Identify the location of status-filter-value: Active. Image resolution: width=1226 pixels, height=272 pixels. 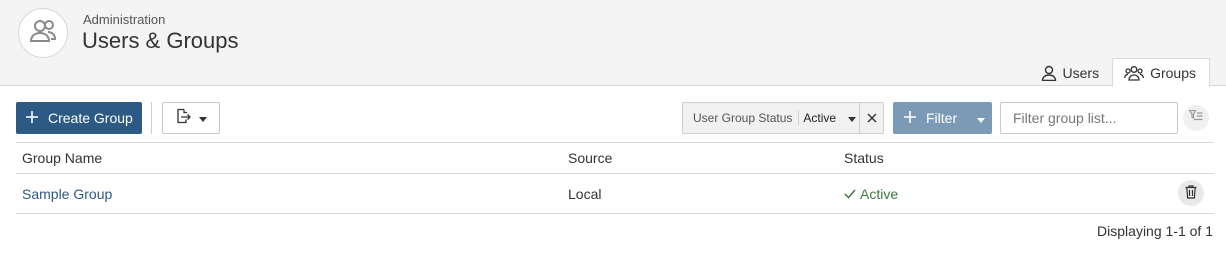
(820, 118).